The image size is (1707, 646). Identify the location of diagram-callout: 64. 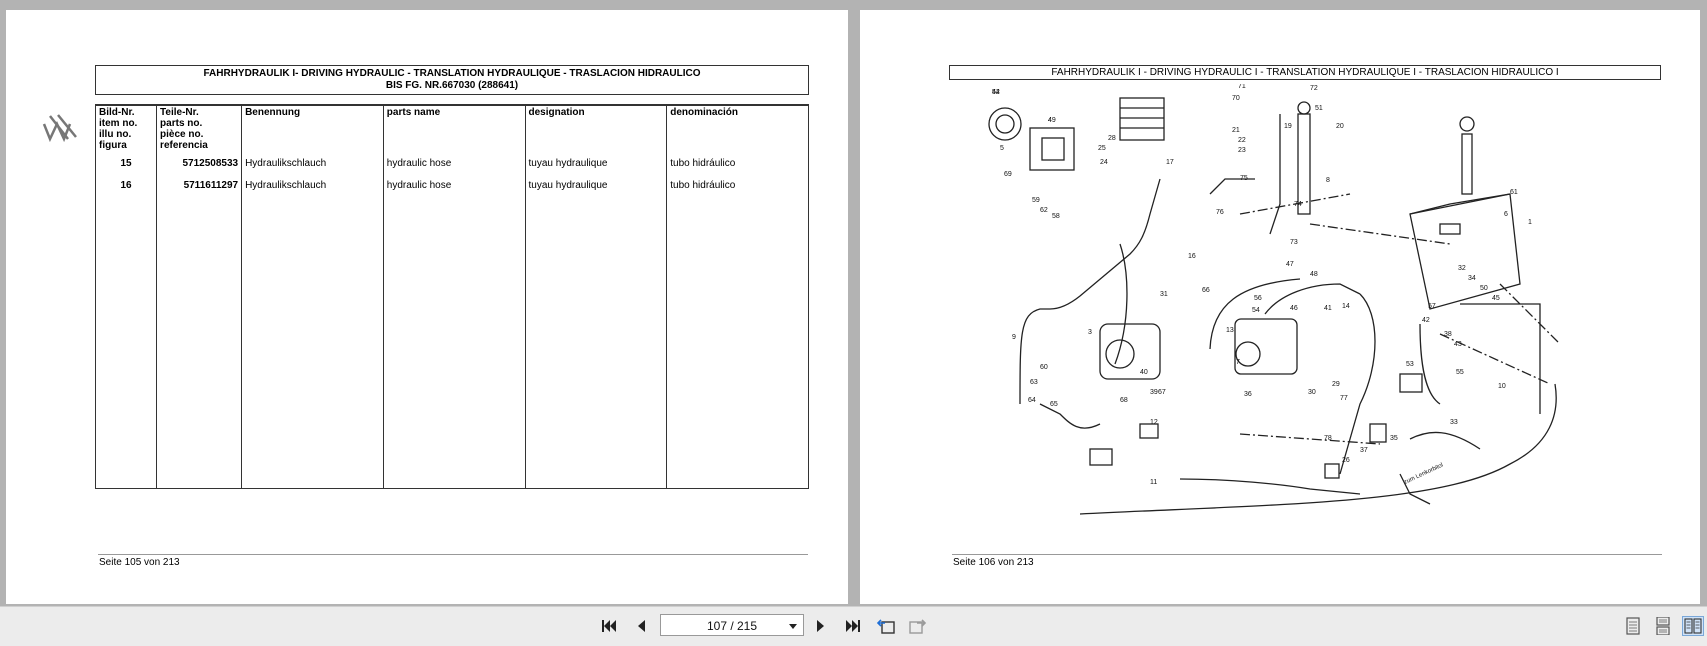
(1032, 400).